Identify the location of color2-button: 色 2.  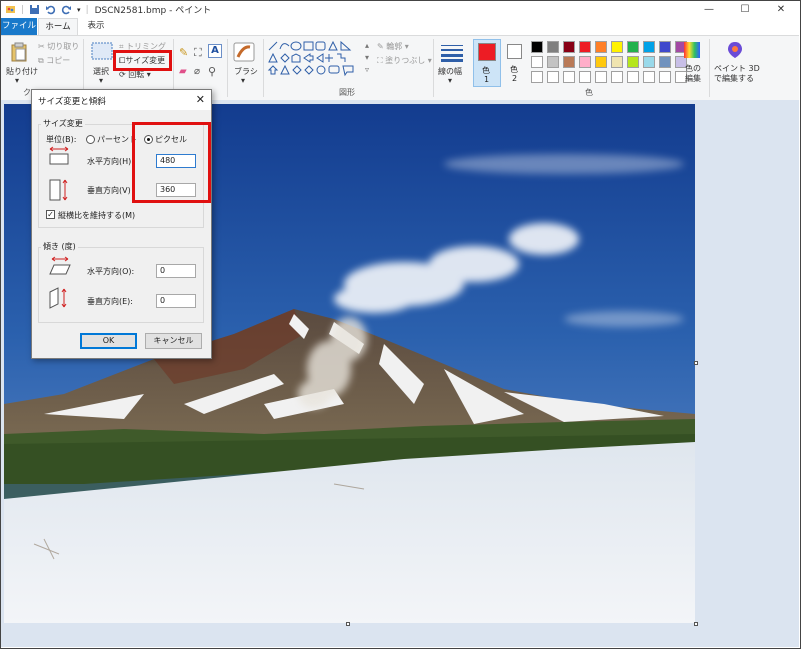
(515, 63).